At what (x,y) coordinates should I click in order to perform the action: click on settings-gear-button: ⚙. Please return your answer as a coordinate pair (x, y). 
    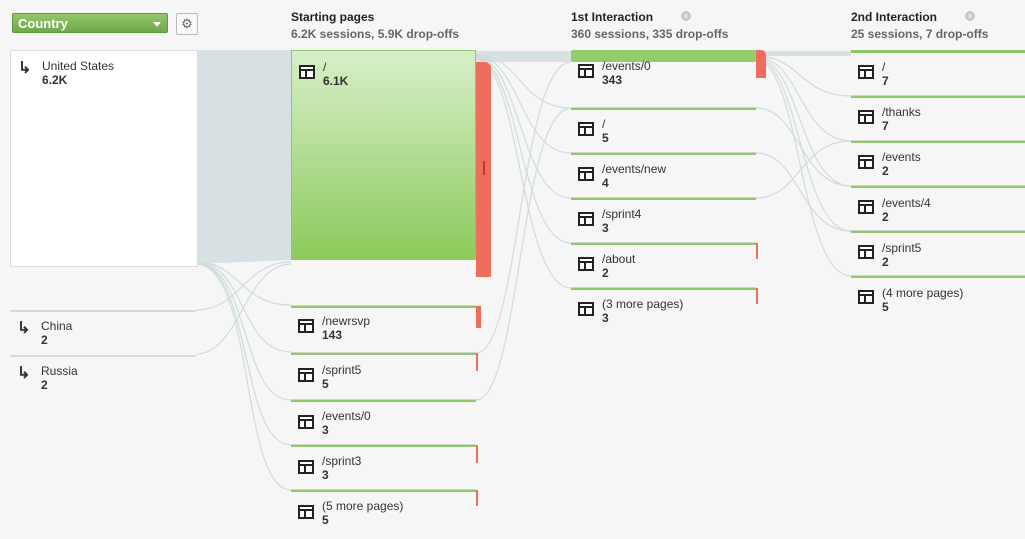
    Looking at the image, I should click on (187, 24).